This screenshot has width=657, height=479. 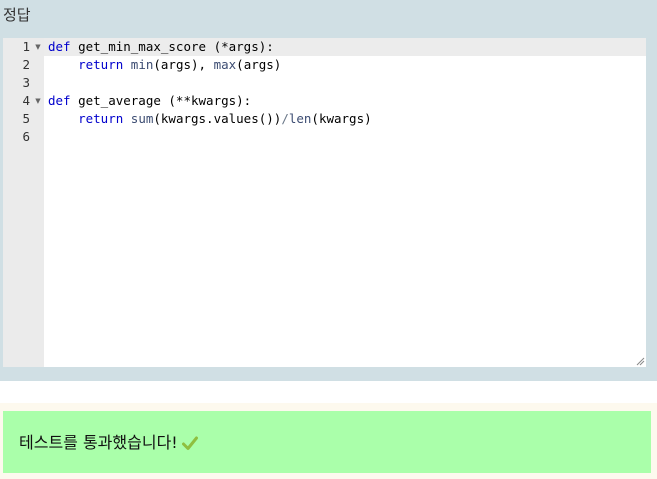 I want to click on code-token: sum, so click(x=142, y=118).